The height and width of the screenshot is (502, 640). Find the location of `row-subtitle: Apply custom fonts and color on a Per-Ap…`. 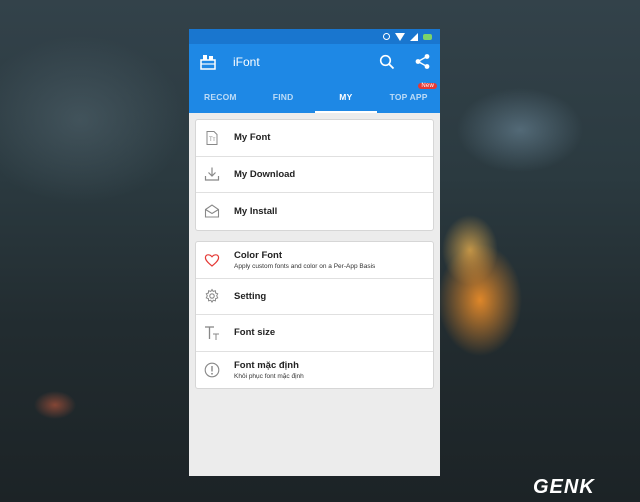

row-subtitle: Apply custom fonts and color on a Per-Ap… is located at coordinates (305, 266).